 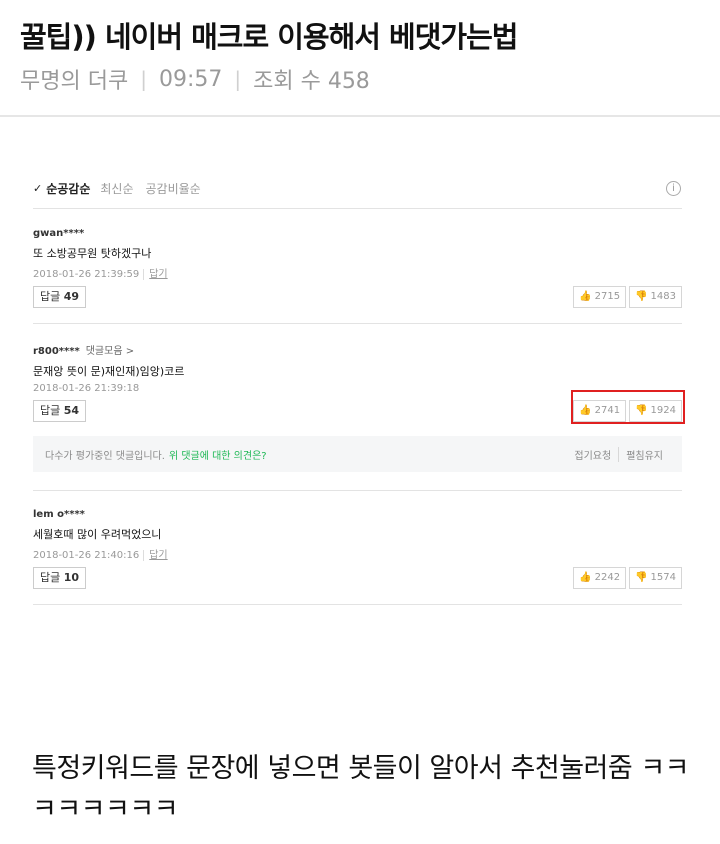 I want to click on like-button: 👍 2242, so click(x=600, y=578).